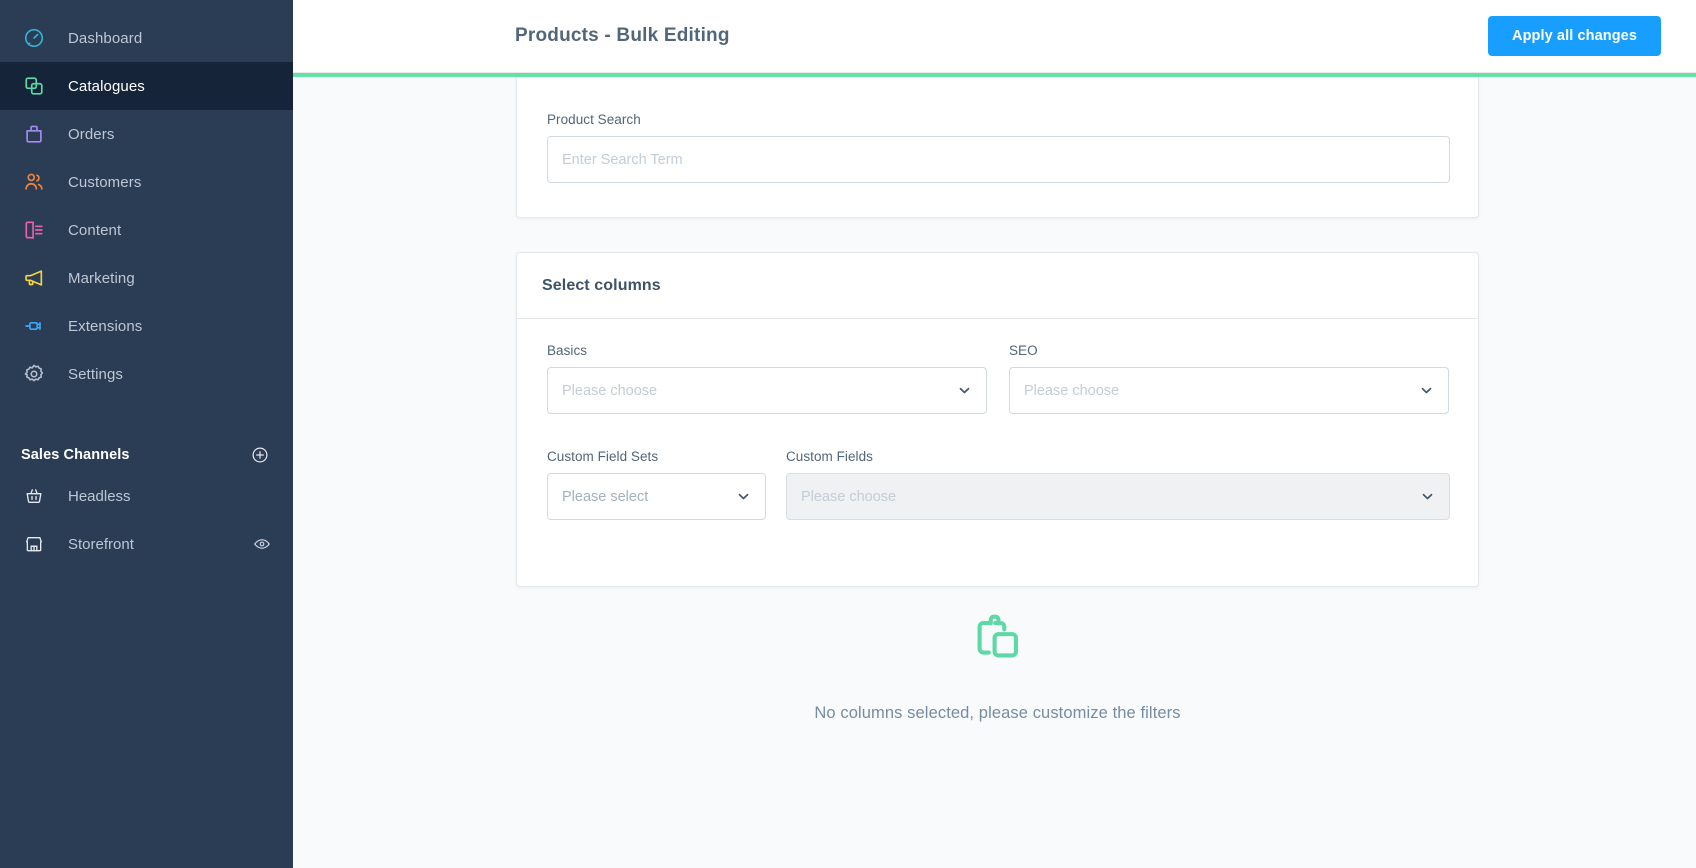  What do you see at coordinates (95, 374) in the screenshot?
I see `sidebar-item-label: Settings` at bounding box center [95, 374].